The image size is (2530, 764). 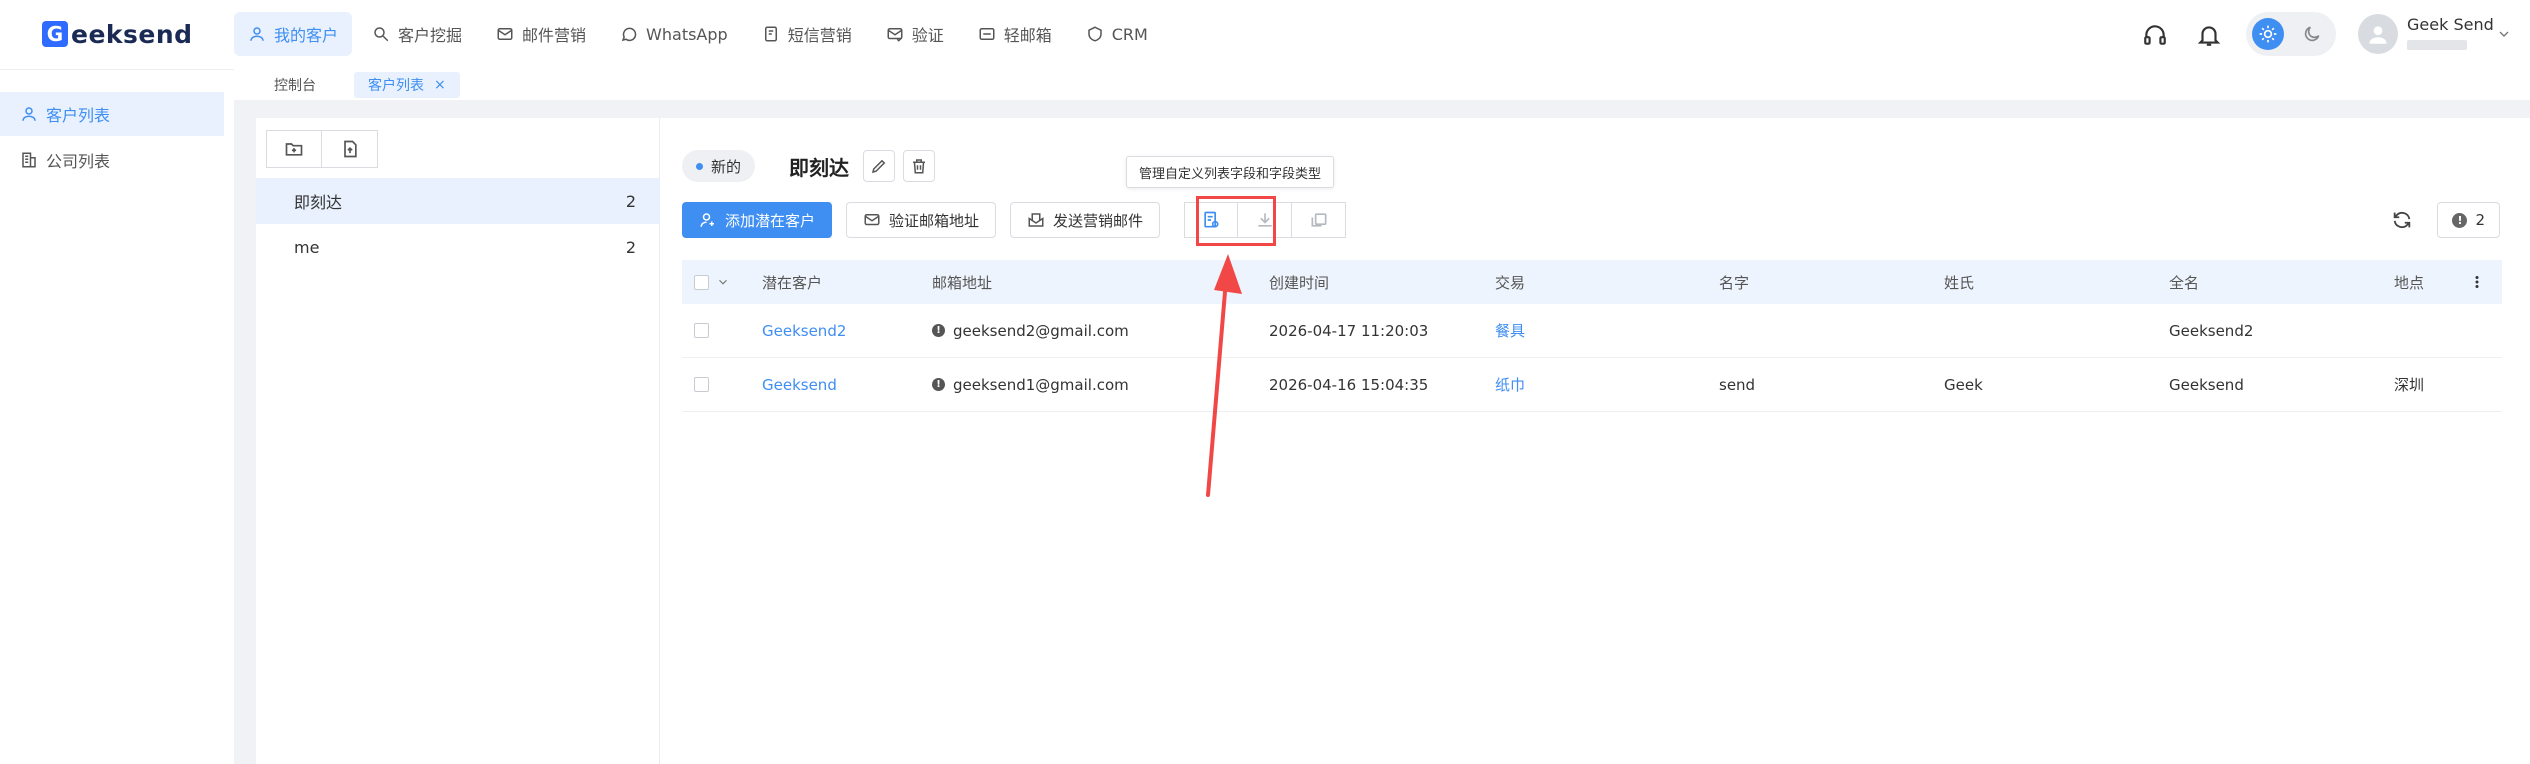 What do you see at coordinates (1027, 35) in the screenshot?
I see `nav-label: 轻邮箱` at bounding box center [1027, 35].